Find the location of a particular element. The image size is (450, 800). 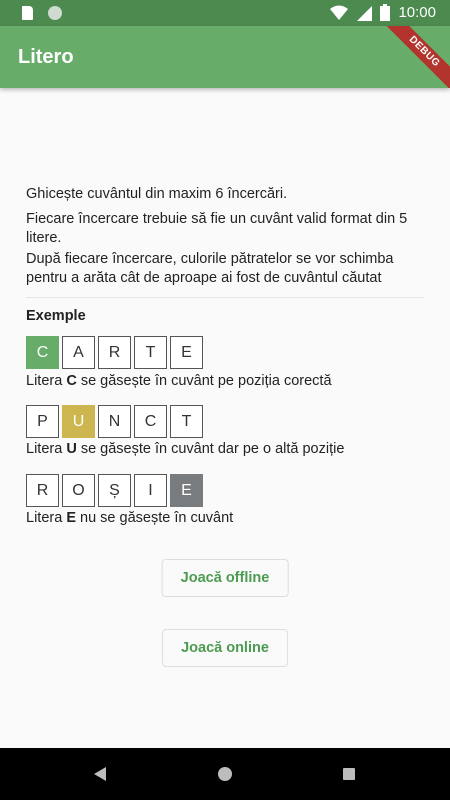

example-caption-3: Litera E nu se găsește în cuvânt is located at coordinates (129, 518).